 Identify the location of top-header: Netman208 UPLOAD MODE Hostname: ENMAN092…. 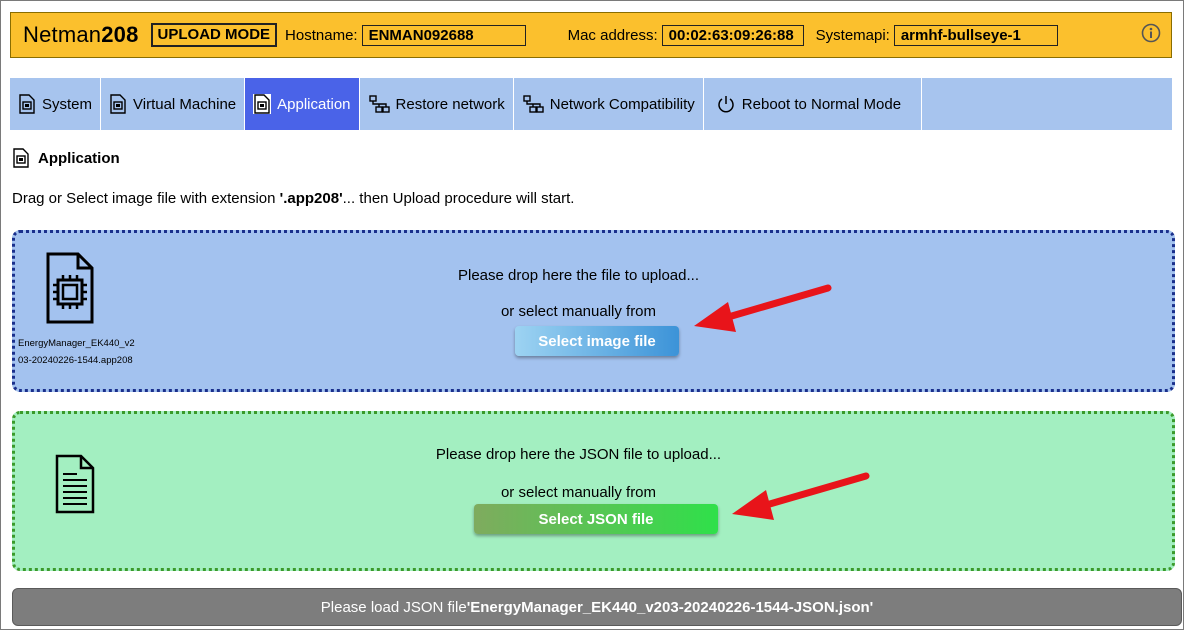
(591, 35).